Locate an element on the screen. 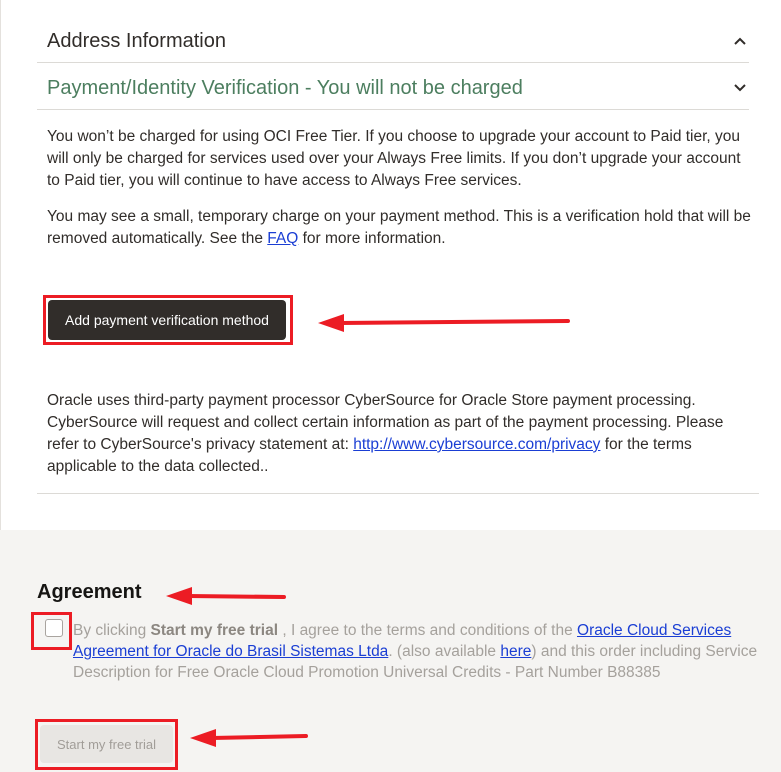 This screenshot has height=772, width=781. agreement-text-bold: Start my free trial is located at coordinates (214, 630).